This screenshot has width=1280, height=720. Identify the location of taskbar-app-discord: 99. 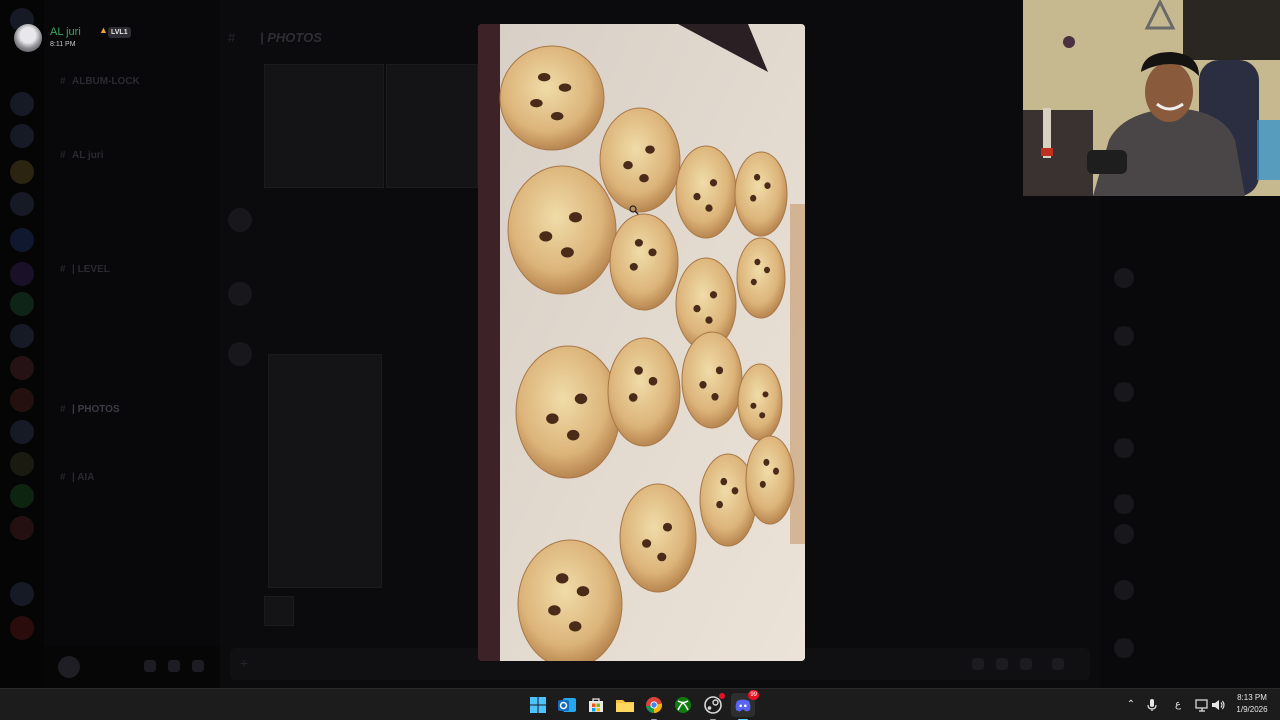
(745, 705).